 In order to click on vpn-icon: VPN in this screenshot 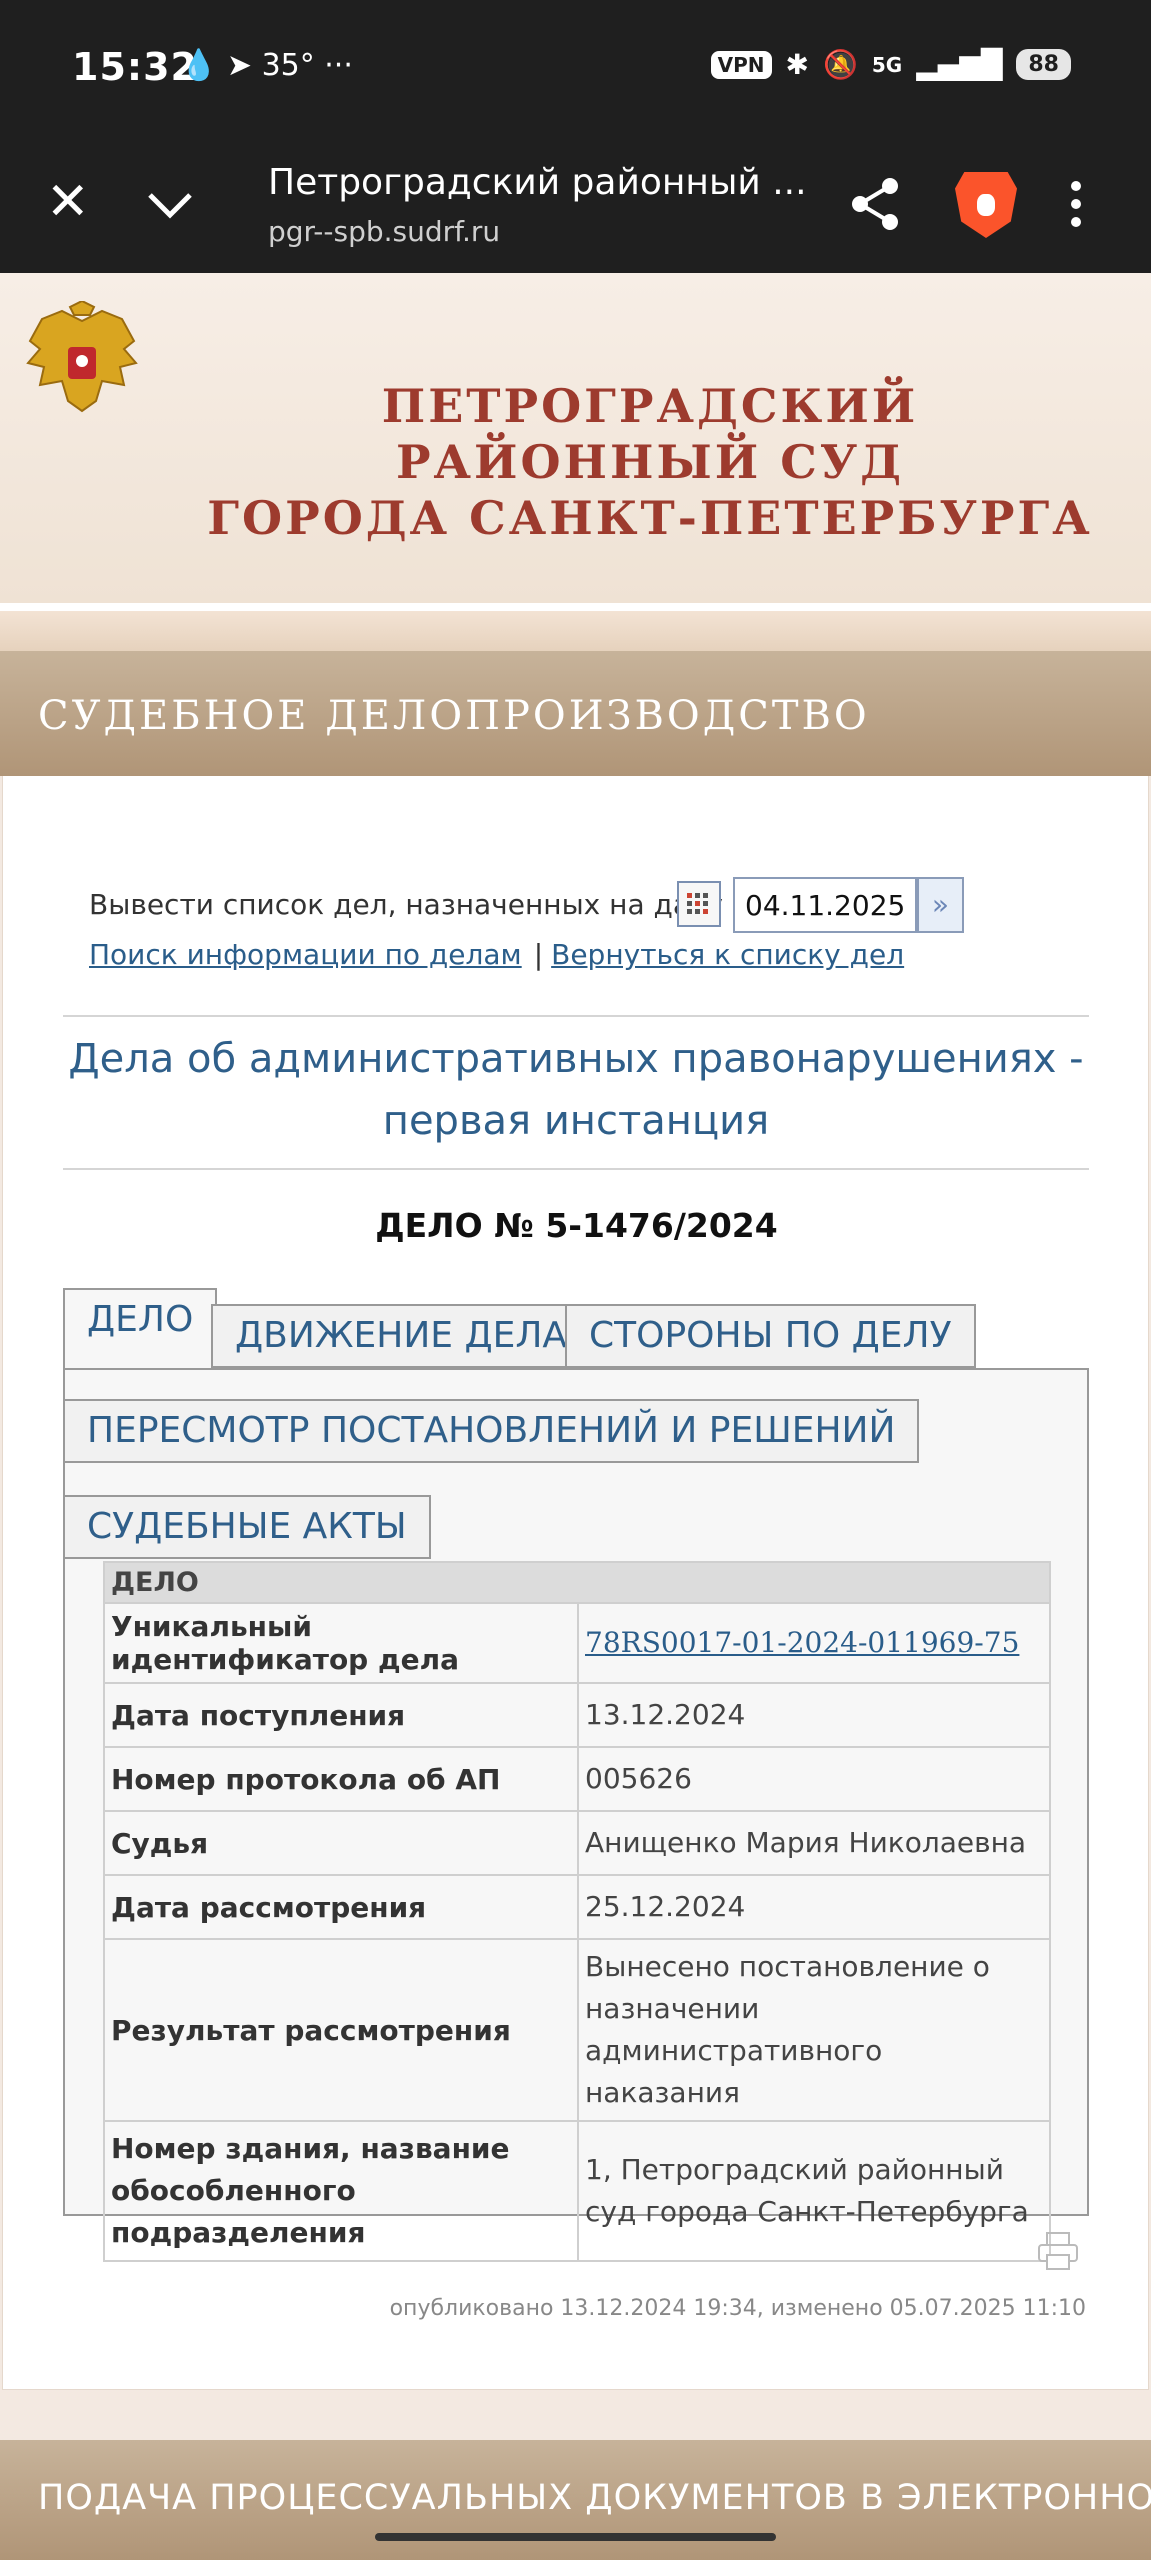, I will do `click(741, 64)`.